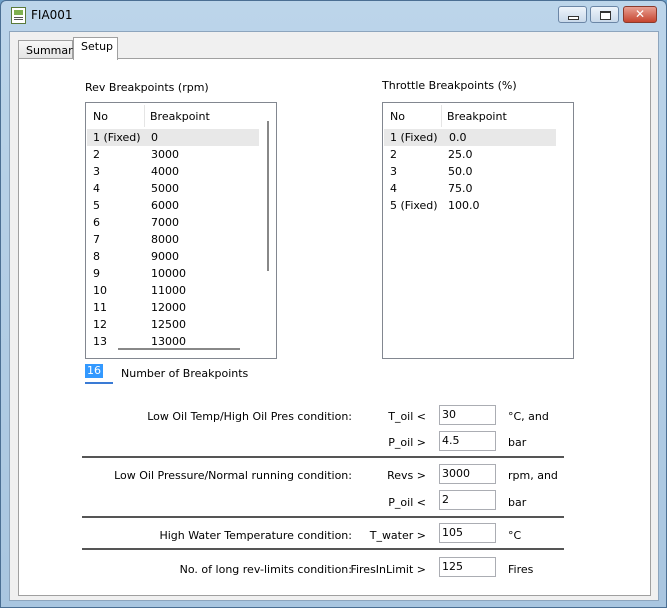 This screenshot has width=667, height=608. I want to click on fires-in-limit-unit: Fires, so click(521, 569).